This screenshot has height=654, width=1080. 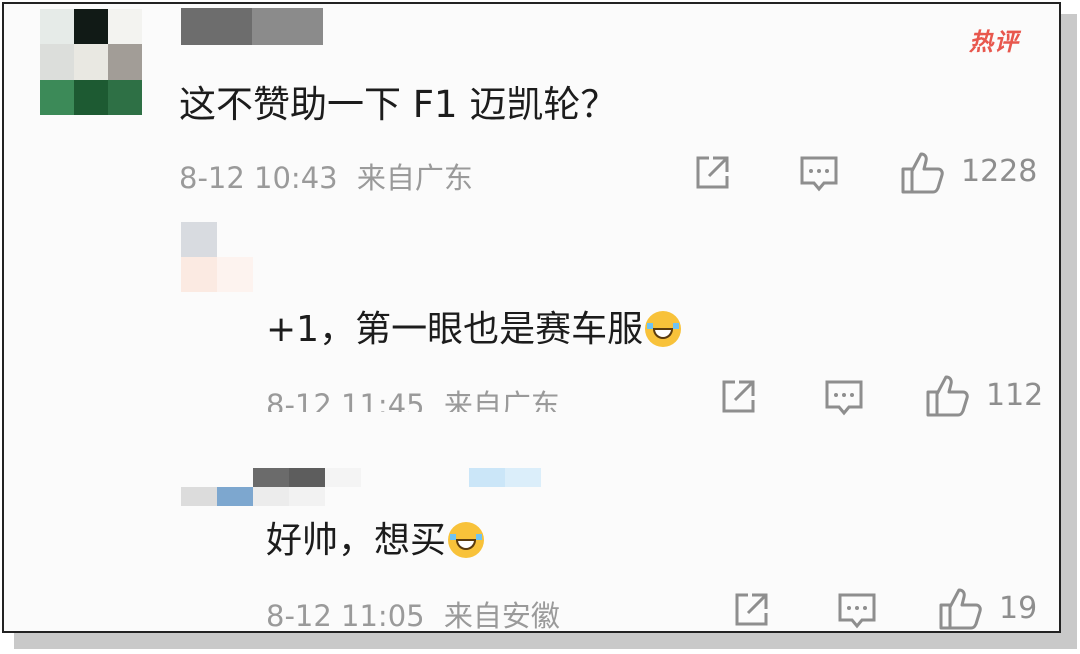 I want to click on comment-meta: 8-12 10:43 来自广东, so click(x=326, y=176).